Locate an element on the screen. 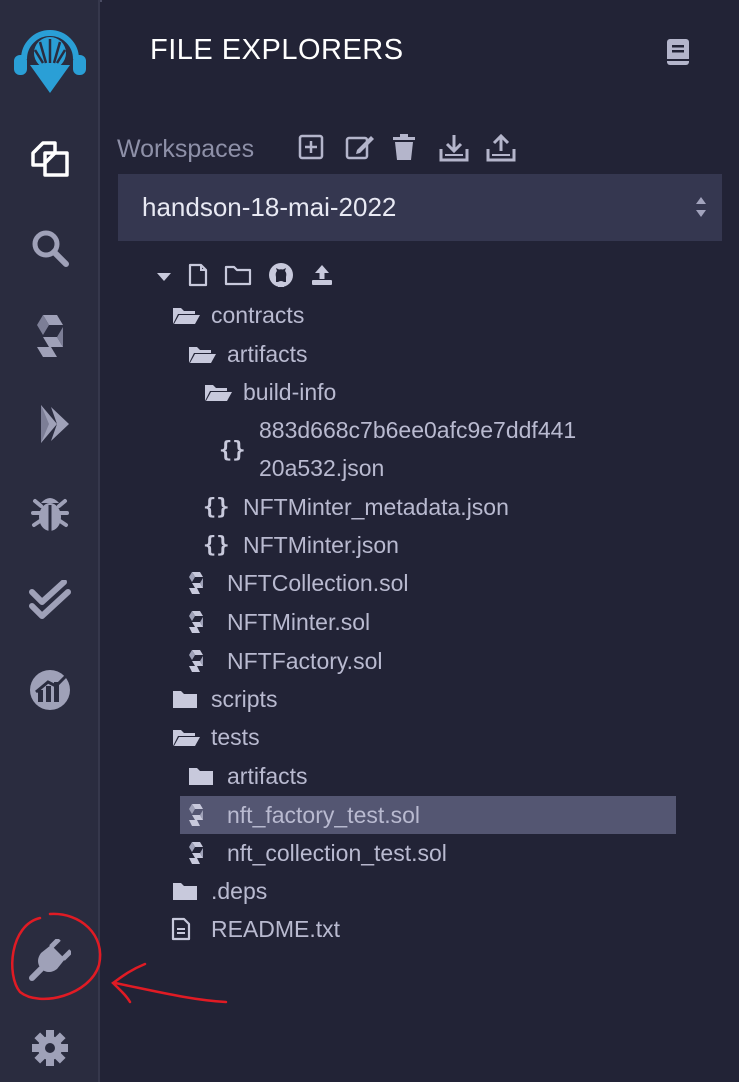  icon-rail is located at coordinates (50, 541).